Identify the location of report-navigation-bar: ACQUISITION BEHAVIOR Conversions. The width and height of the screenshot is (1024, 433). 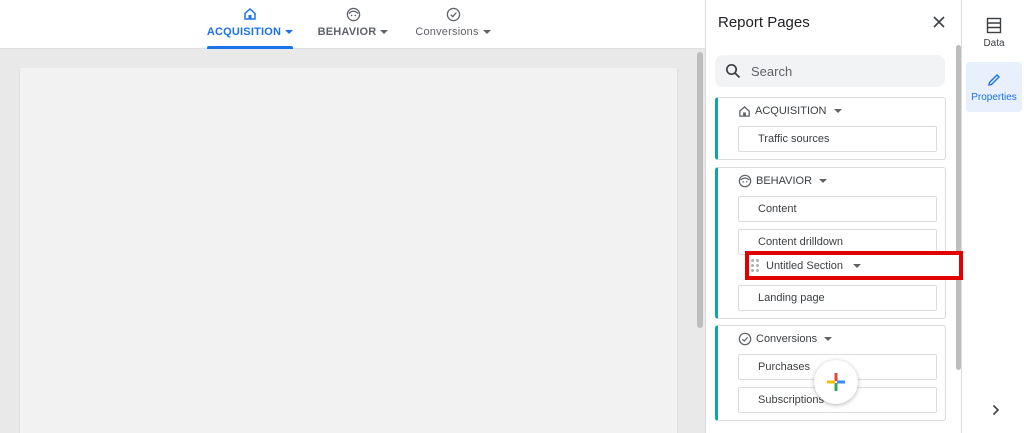
(352, 24).